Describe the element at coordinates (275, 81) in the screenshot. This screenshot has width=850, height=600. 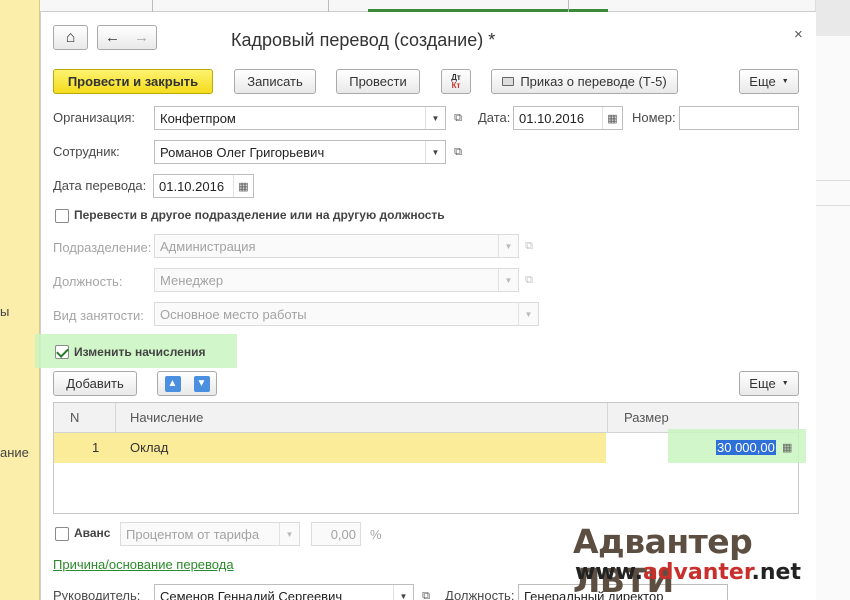
I see `save-button: Записать` at that location.